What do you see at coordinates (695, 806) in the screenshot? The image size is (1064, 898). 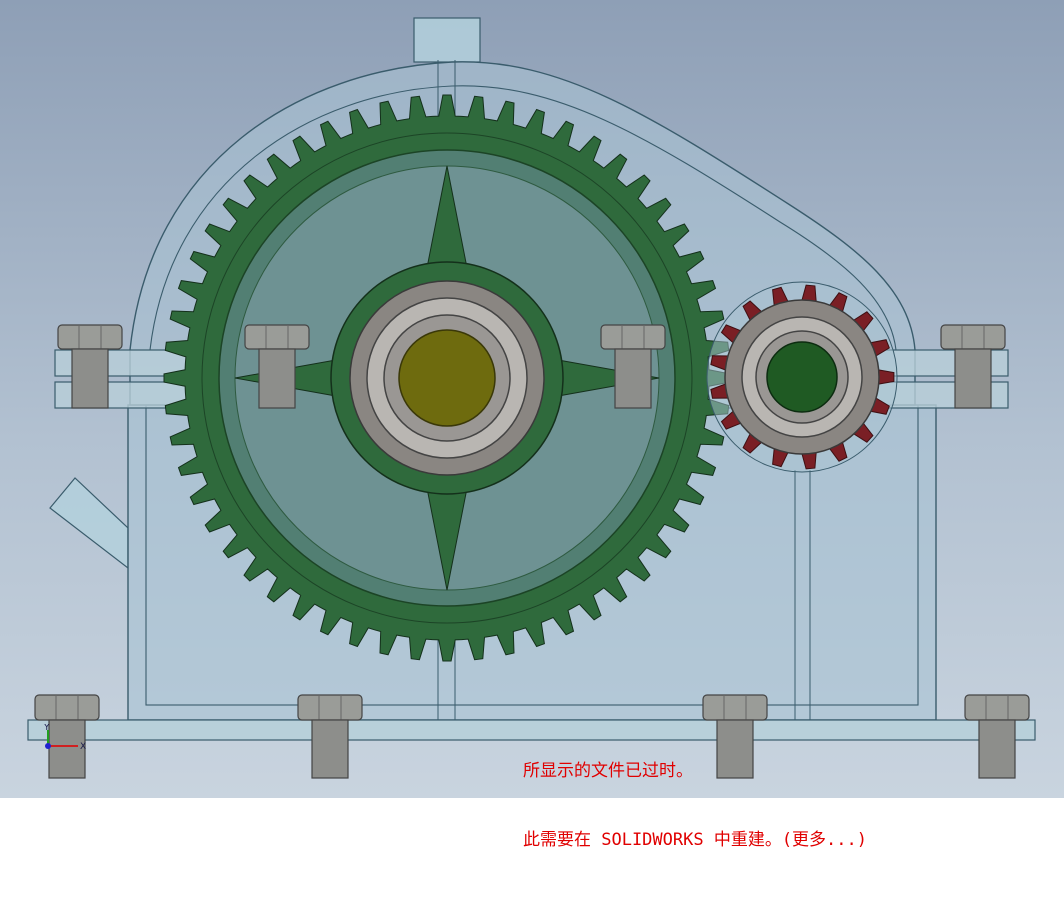 I see `rebuild-notice: 所显示的文件已过时。 此需要在 SOLIDWORKS 中重建。(更多...)` at bounding box center [695, 806].